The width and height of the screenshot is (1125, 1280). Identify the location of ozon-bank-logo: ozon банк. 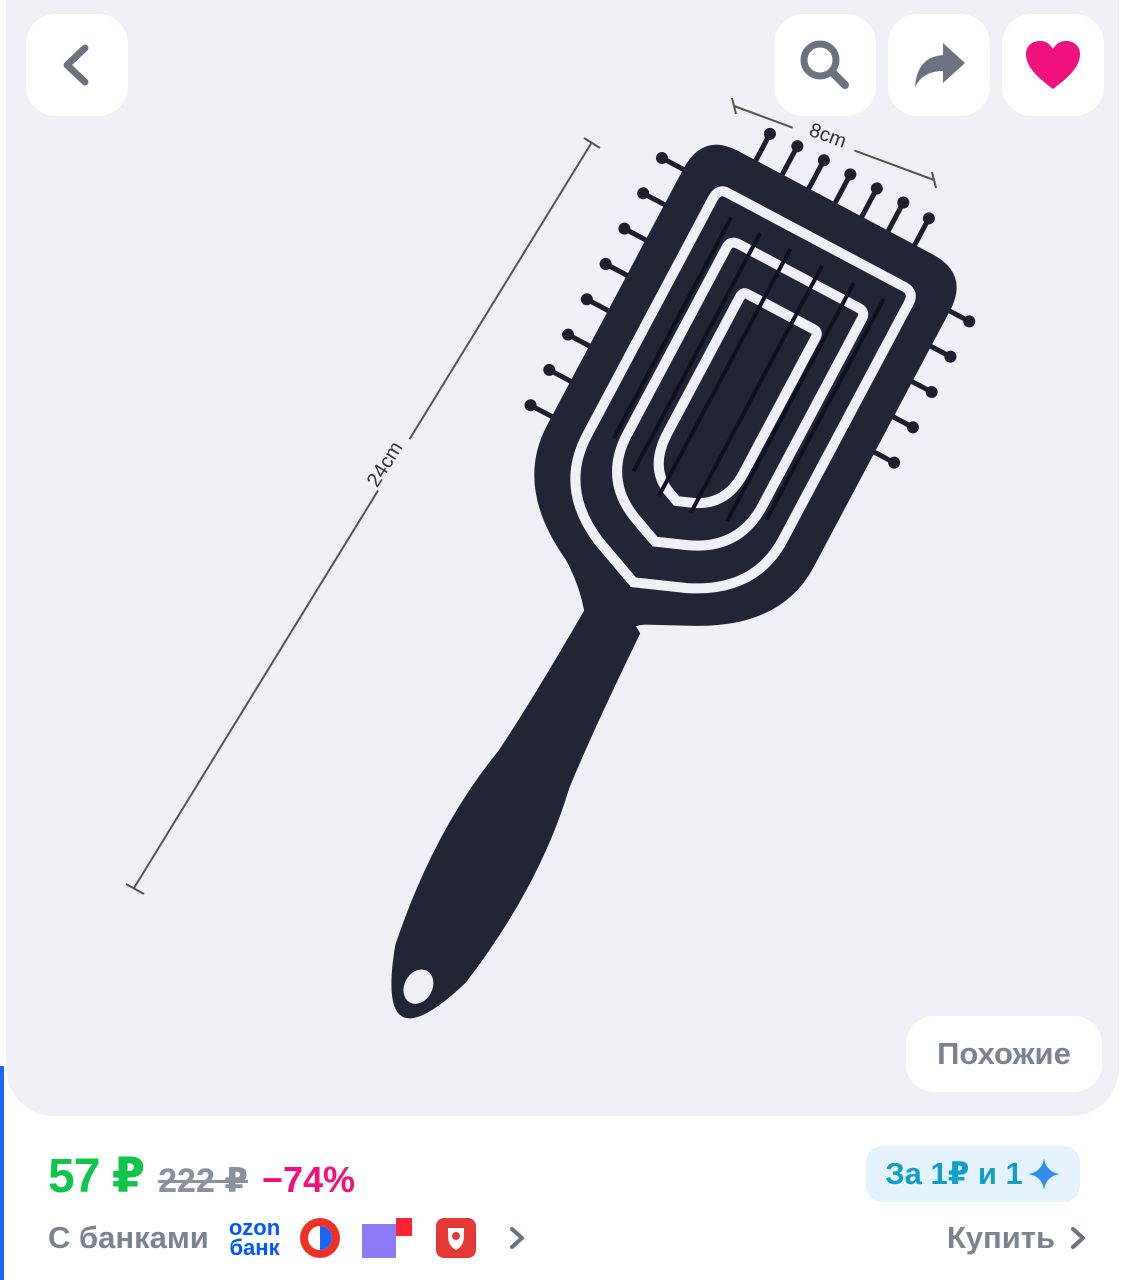
(254, 1238).